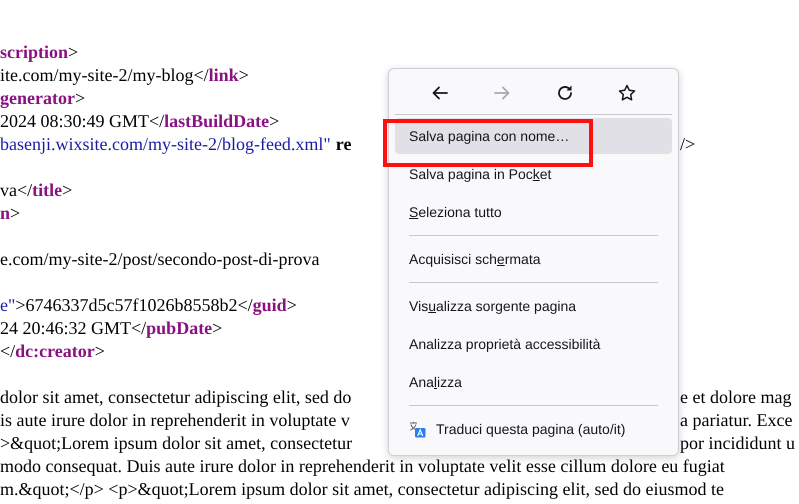  What do you see at coordinates (16, 190) in the screenshot?
I see `xml-text: va</` at bounding box center [16, 190].